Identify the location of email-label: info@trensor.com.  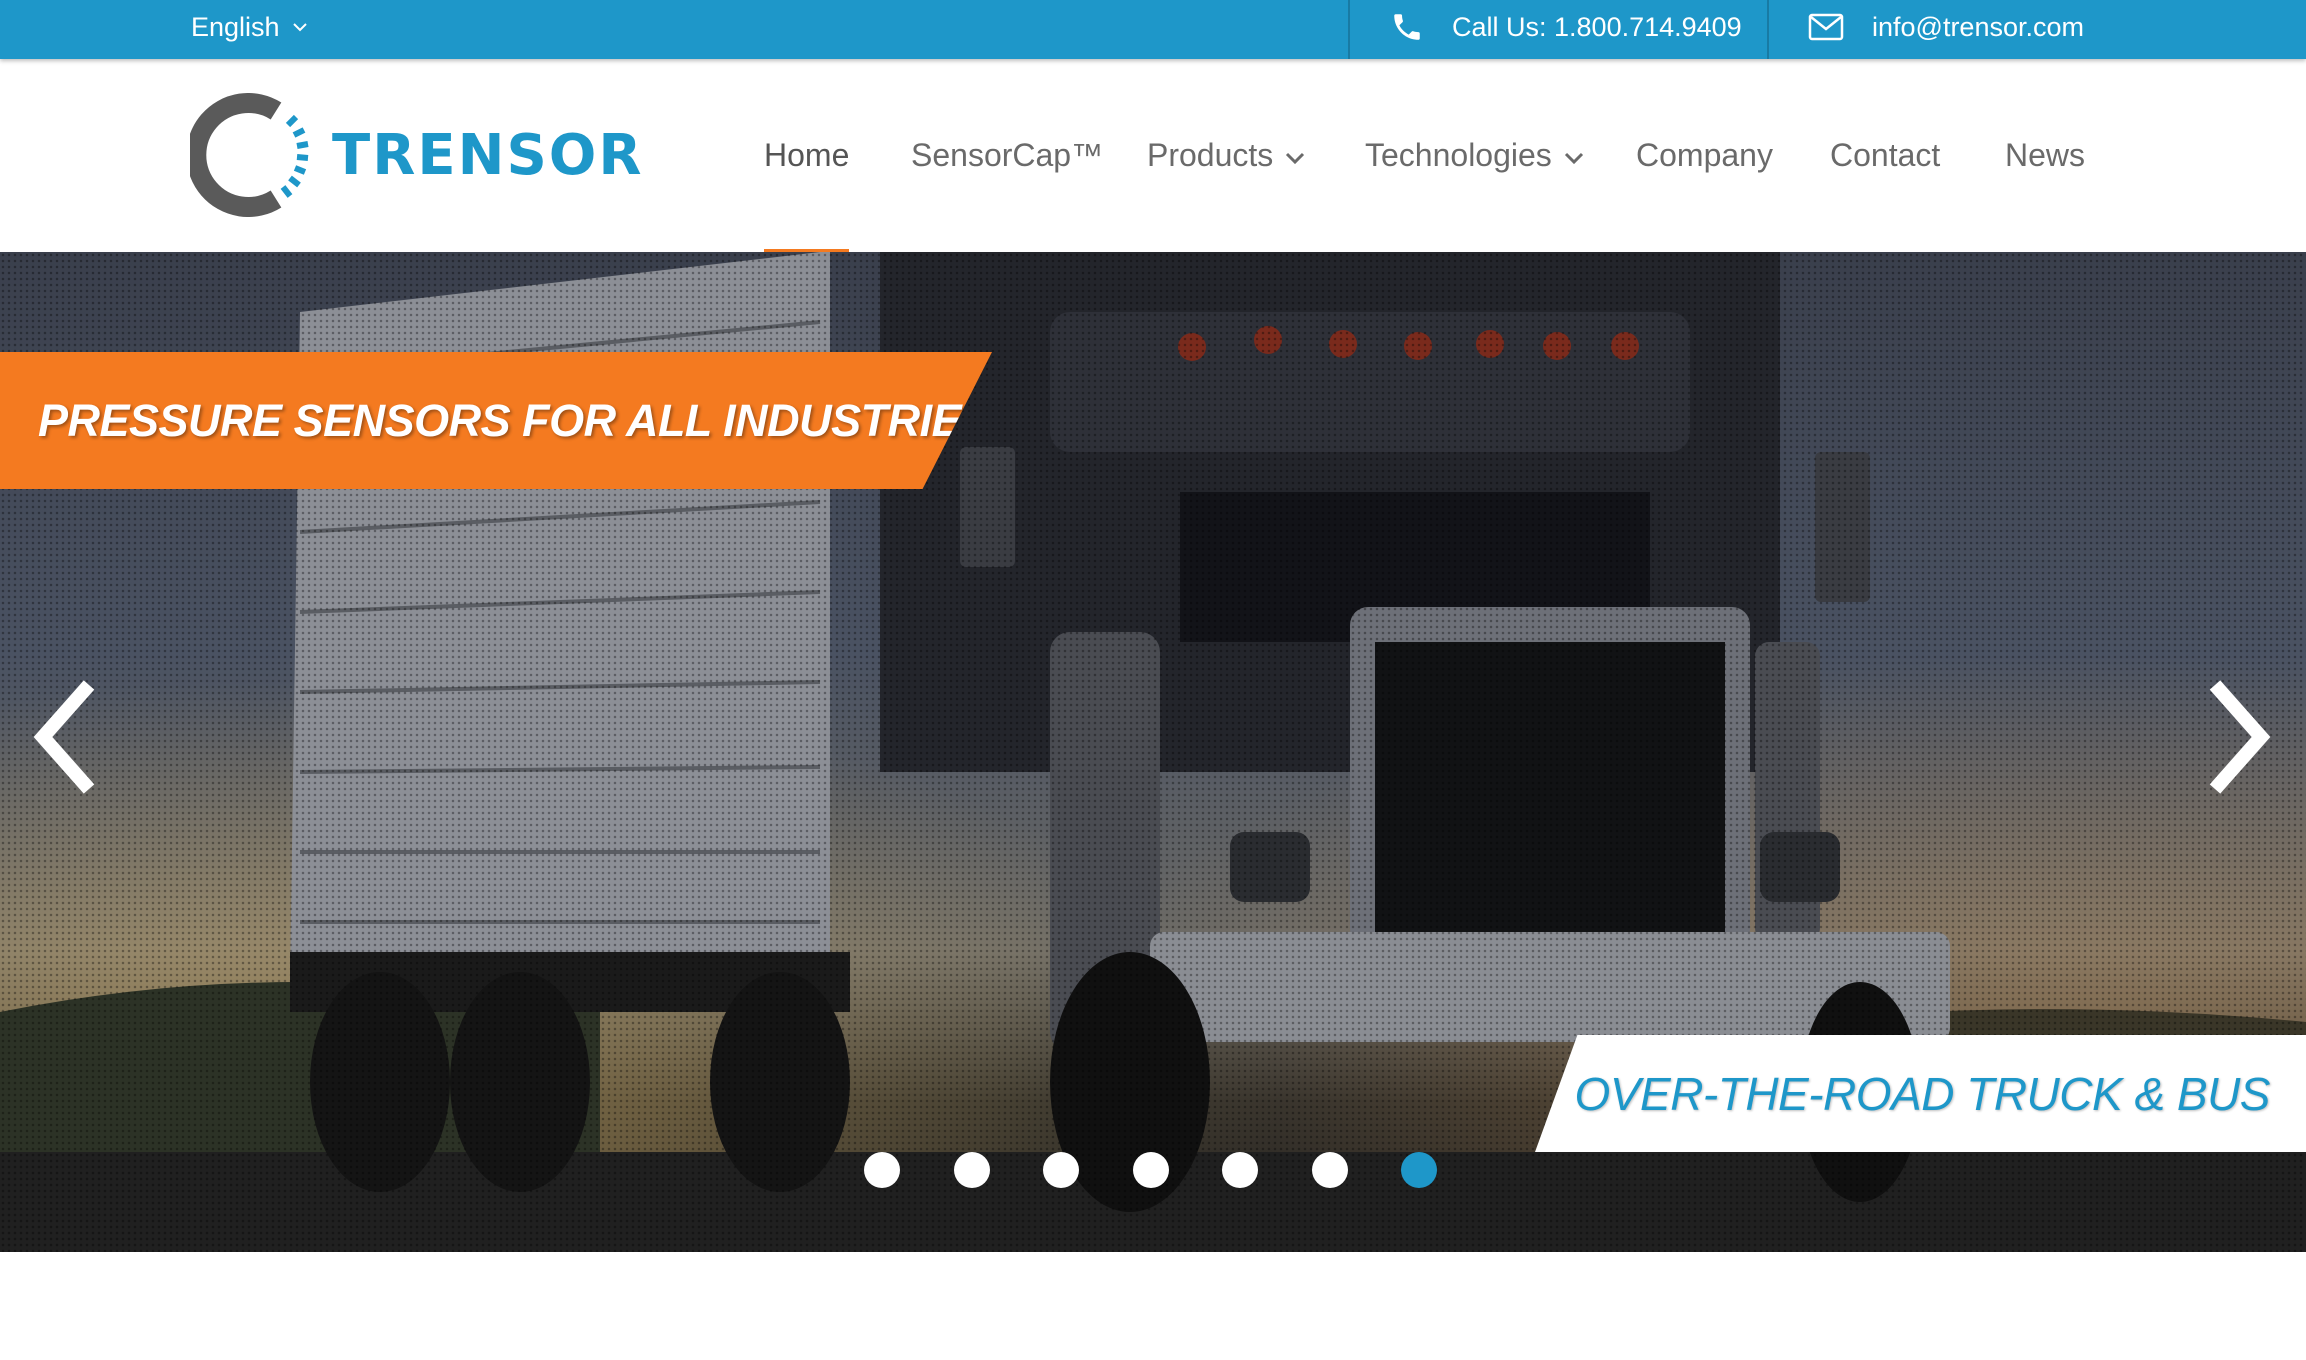
(1978, 26).